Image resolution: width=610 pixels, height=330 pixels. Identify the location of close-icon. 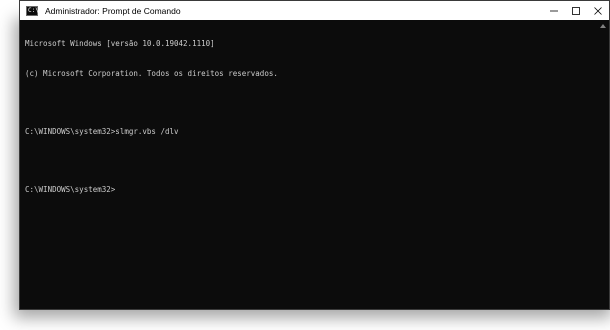
(598, 10).